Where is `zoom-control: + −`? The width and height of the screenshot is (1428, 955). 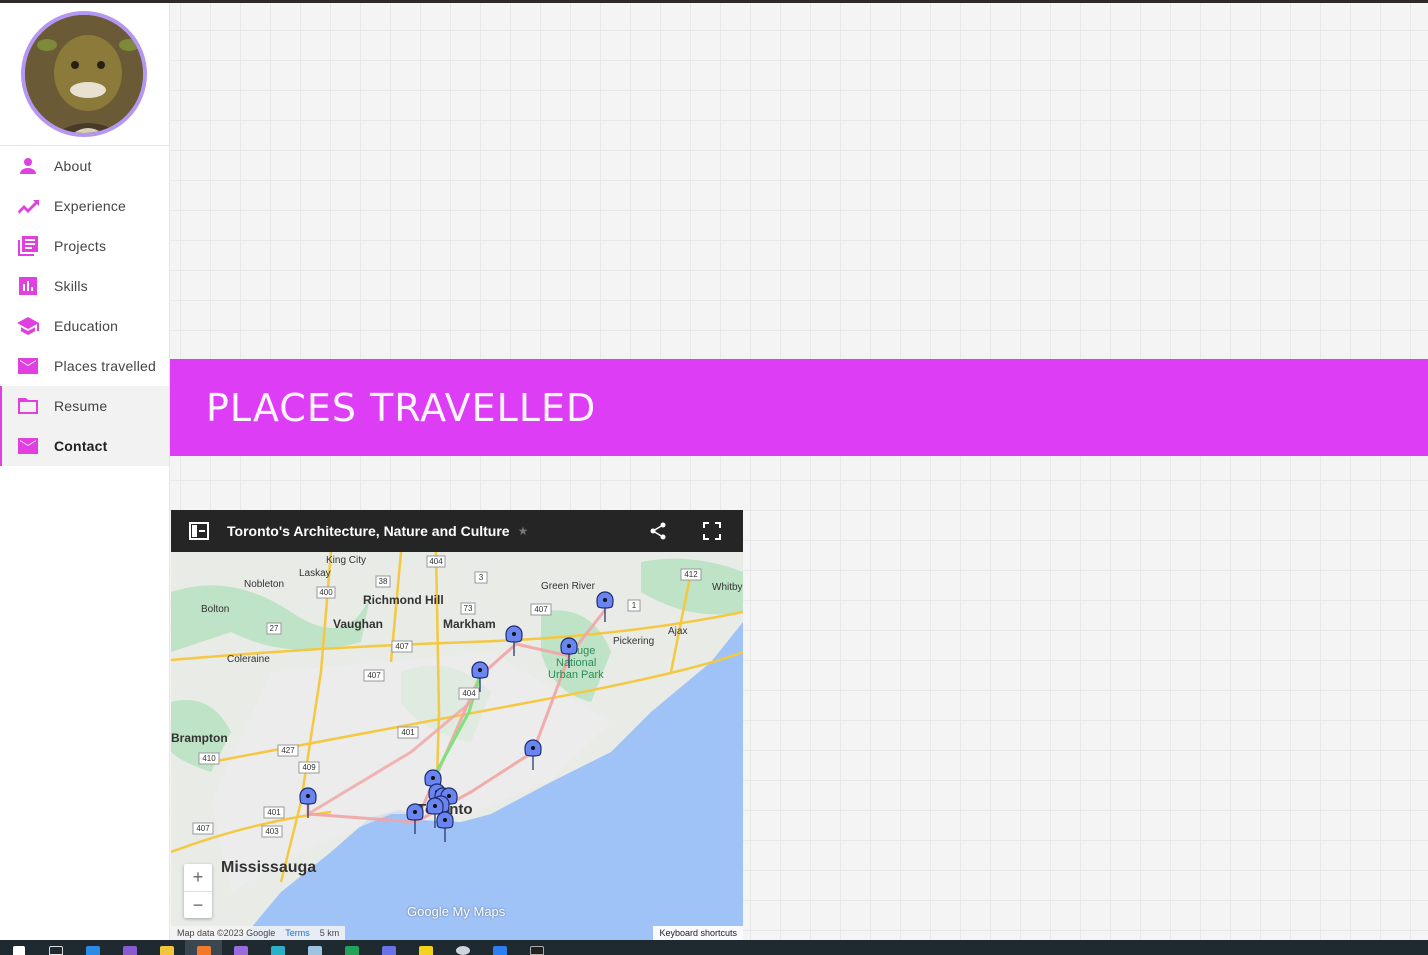
zoom-control: + − is located at coordinates (198, 891).